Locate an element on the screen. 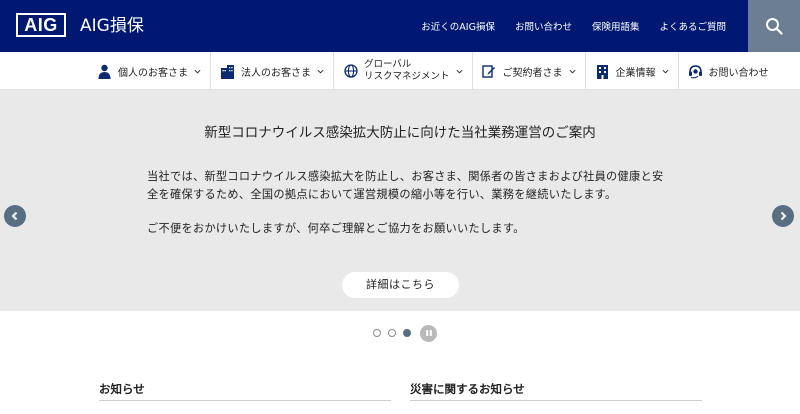  news-section-divider is located at coordinates (245, 400).